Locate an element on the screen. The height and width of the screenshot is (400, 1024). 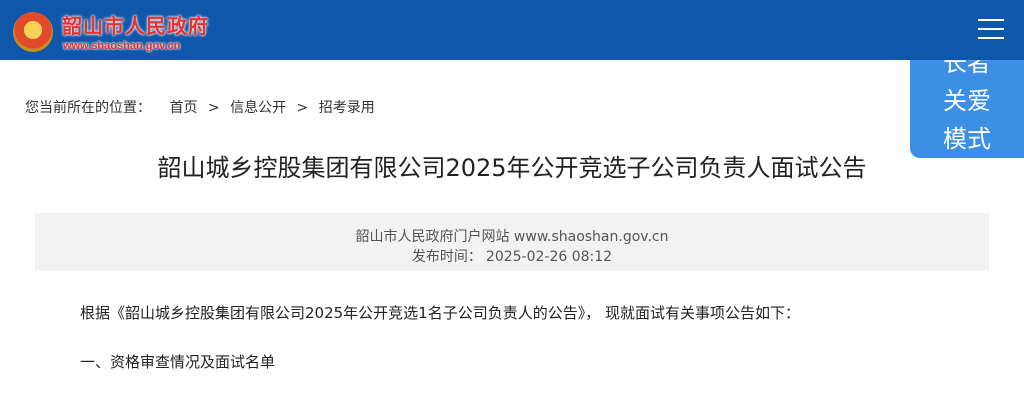
article-title: 韶山城乡控股集团有限公司2025年公开竞选子公司负责人面试公告 is located at coordinates (512, 168).